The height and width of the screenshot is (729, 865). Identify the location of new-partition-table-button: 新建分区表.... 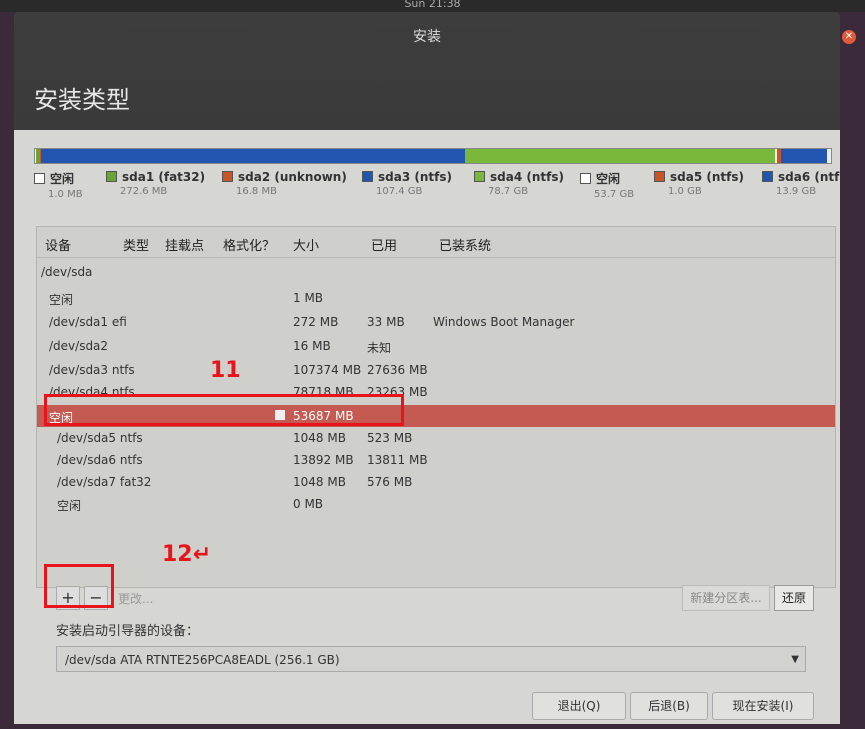
(726, 598).